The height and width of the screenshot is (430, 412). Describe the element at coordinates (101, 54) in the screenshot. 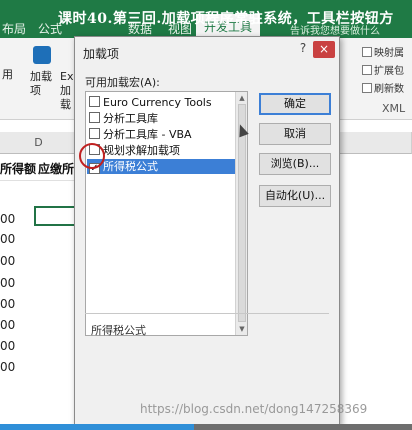

I see `dialog-title: 加载项` at that location.